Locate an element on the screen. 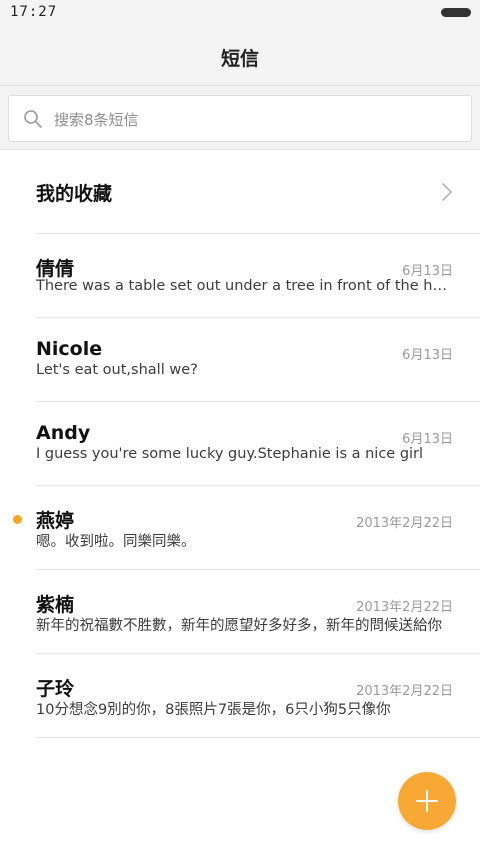 Image resolution: width=480 pixels, height=853 pixels. battery-fill is located at coordinates (456, 12).